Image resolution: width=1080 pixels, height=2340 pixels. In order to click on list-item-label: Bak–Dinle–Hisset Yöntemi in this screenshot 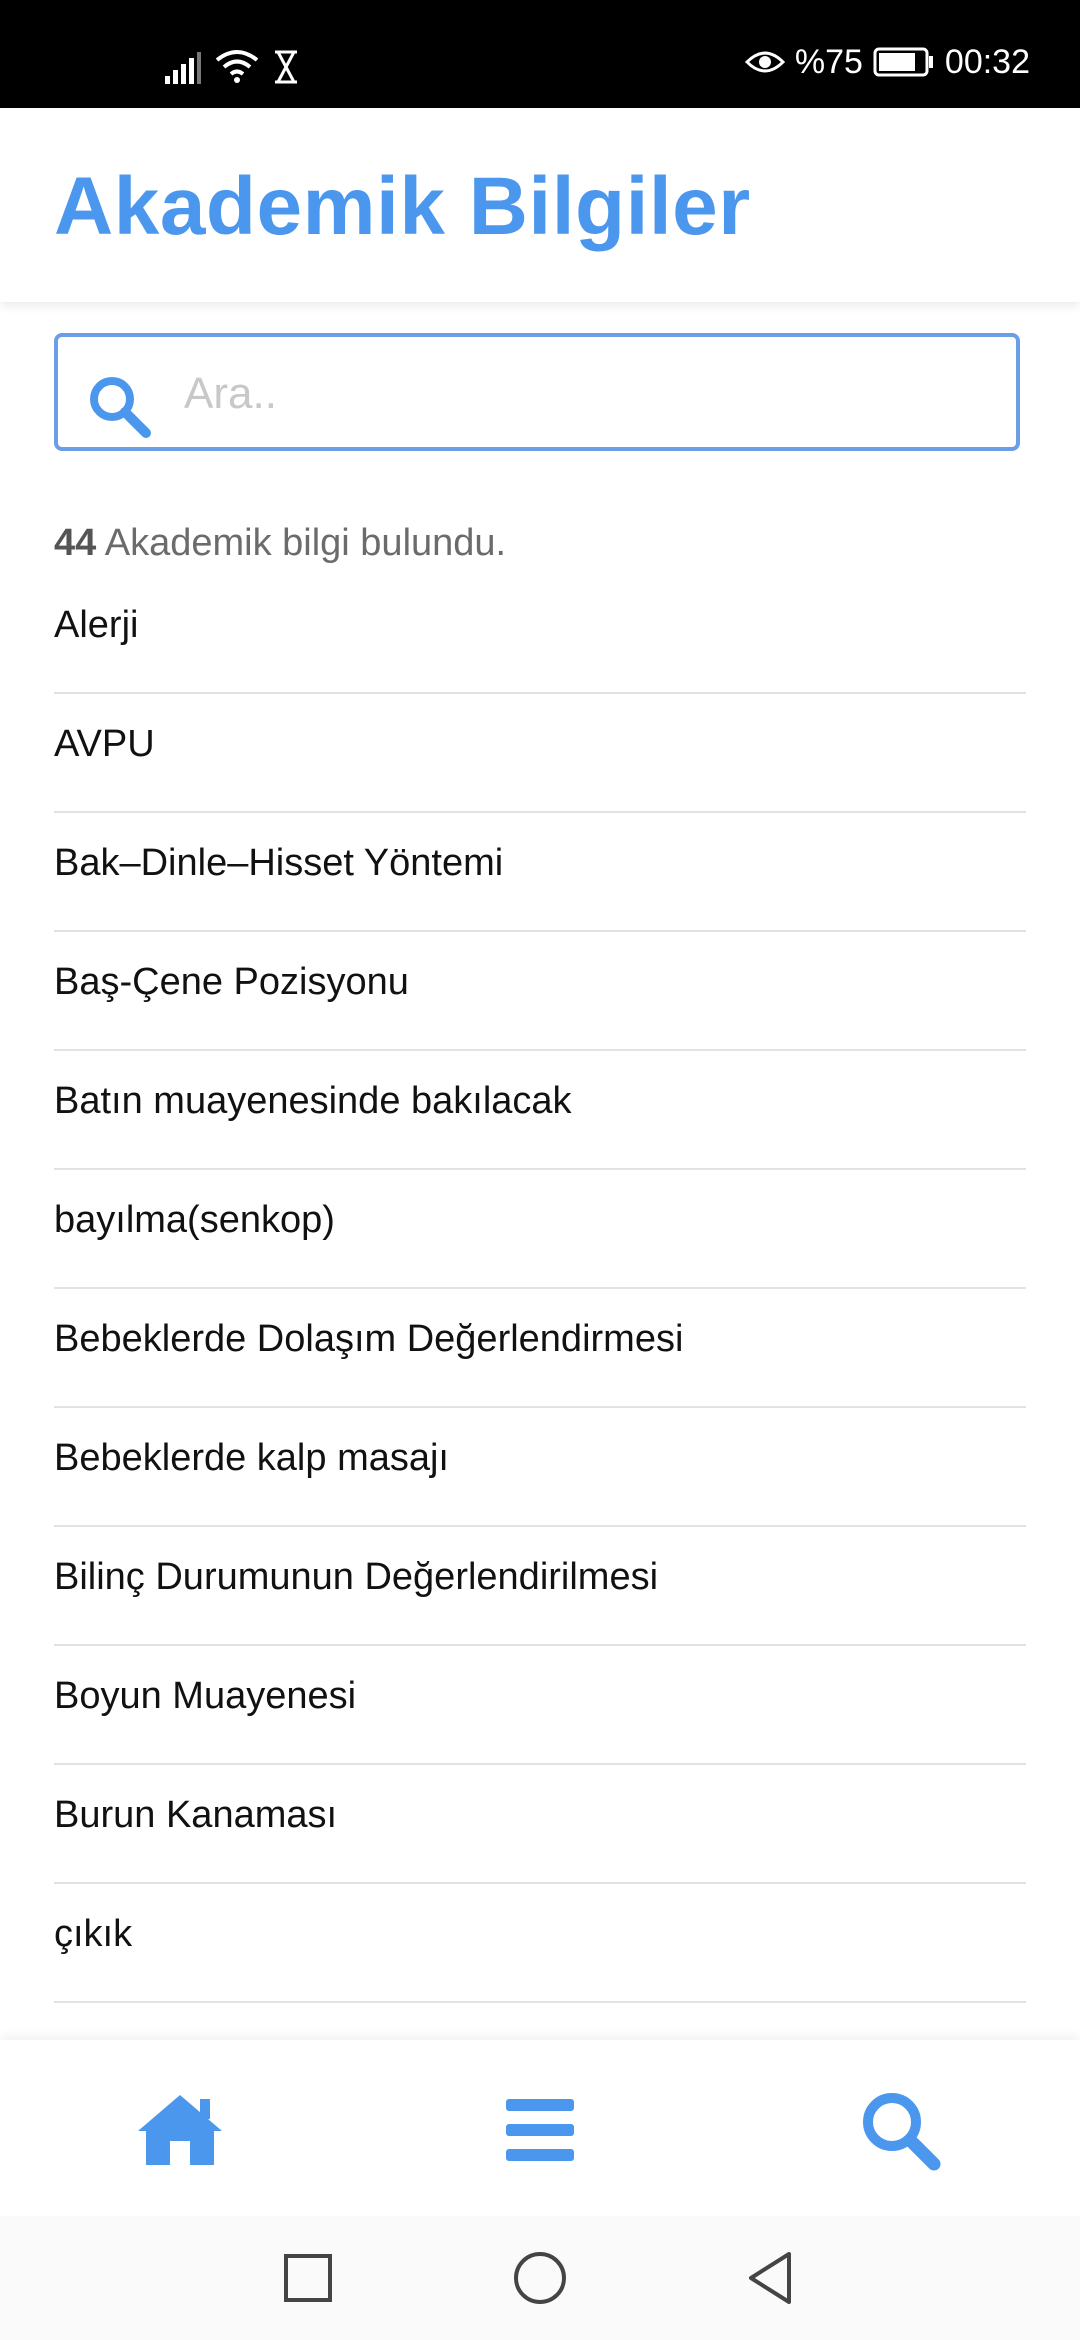, I will do `click(279, 863)`.